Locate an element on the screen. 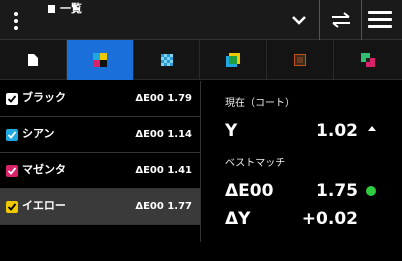 This screenshot has width=402, height=261. list-item-value: ΔE00 1.79 is located at coordinates (163, 98).